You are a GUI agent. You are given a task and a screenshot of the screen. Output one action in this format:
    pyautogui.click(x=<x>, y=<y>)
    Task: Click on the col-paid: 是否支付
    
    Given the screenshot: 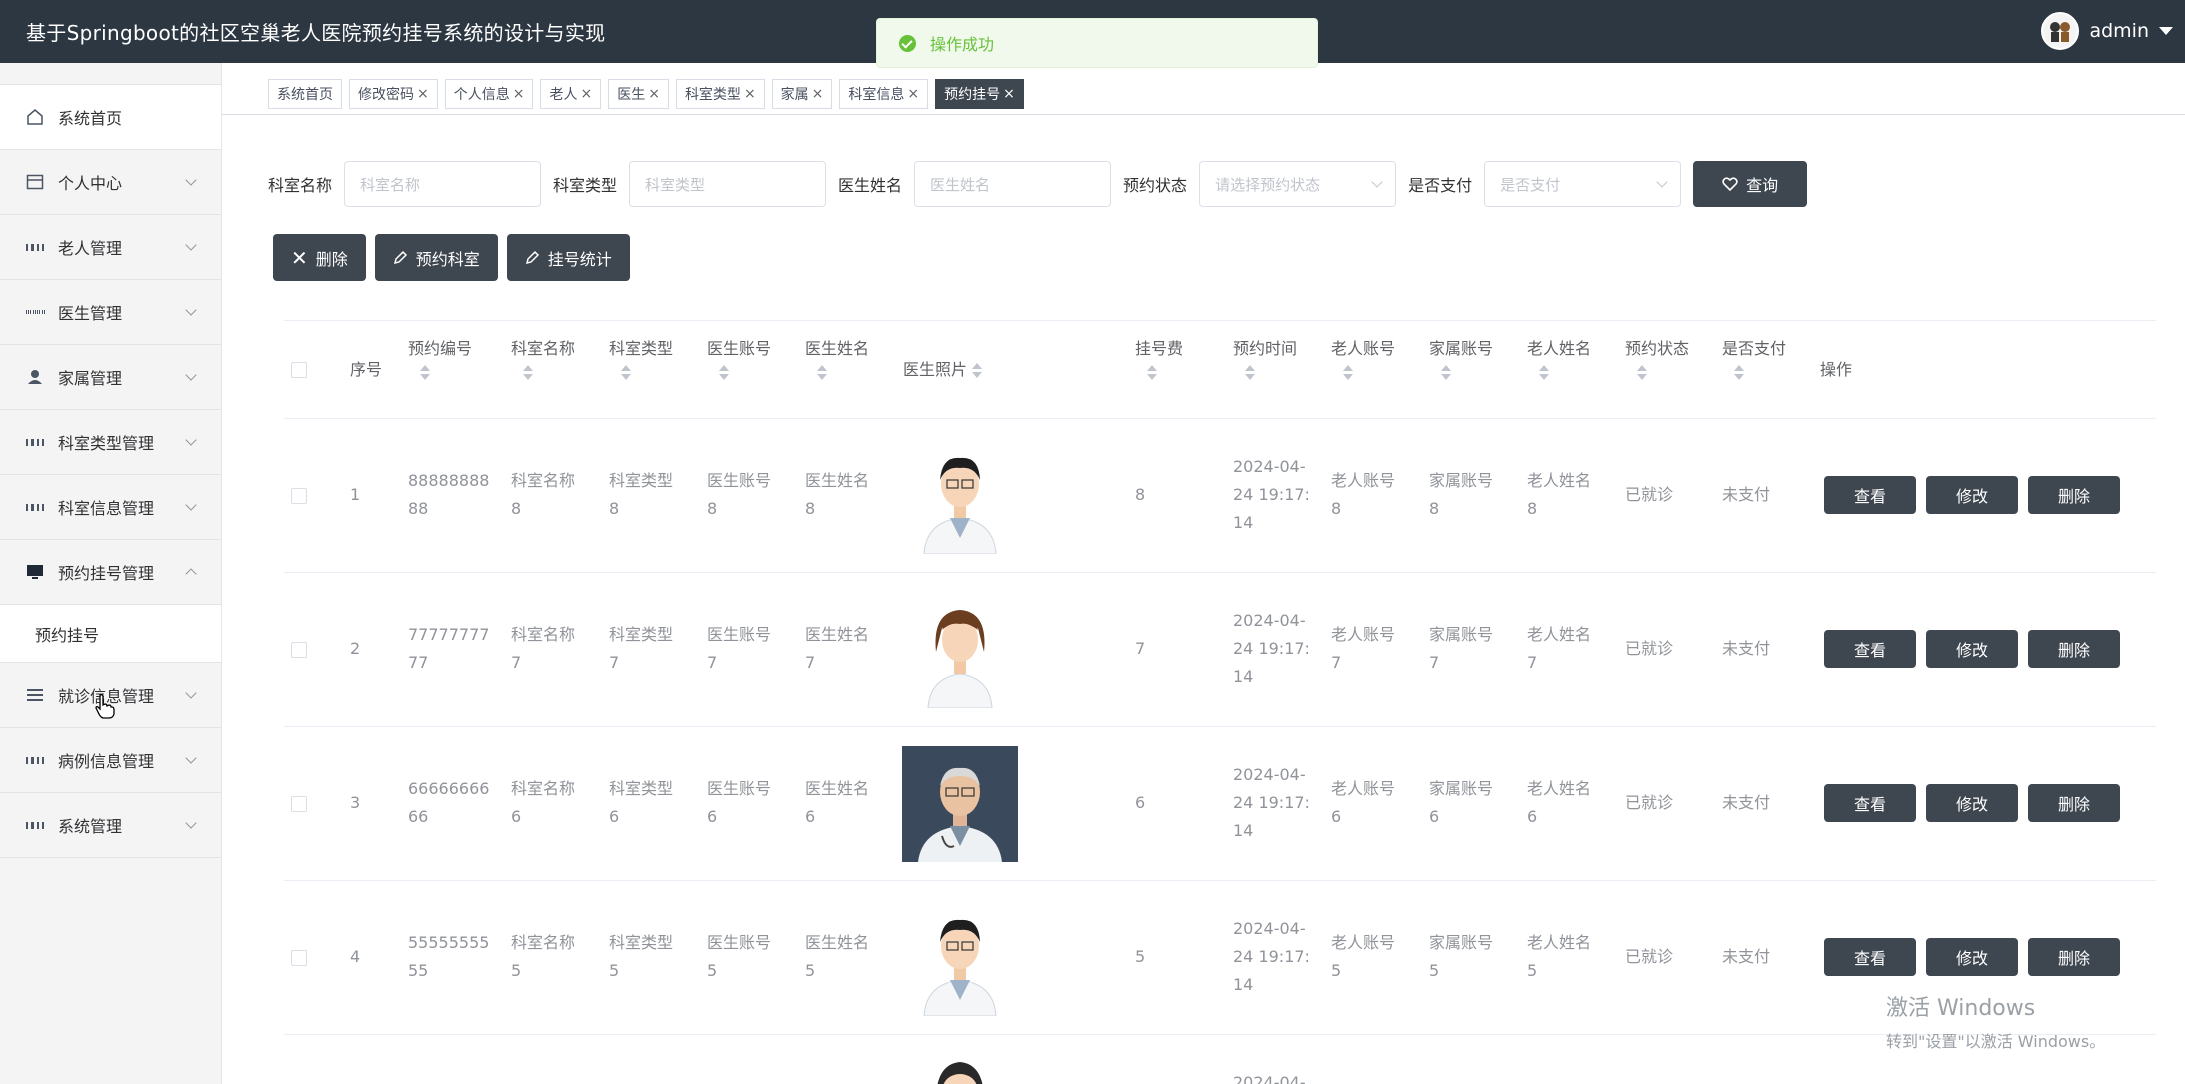 What is the action you would take?
    pyautogui.click(x=1754, y=358)
    